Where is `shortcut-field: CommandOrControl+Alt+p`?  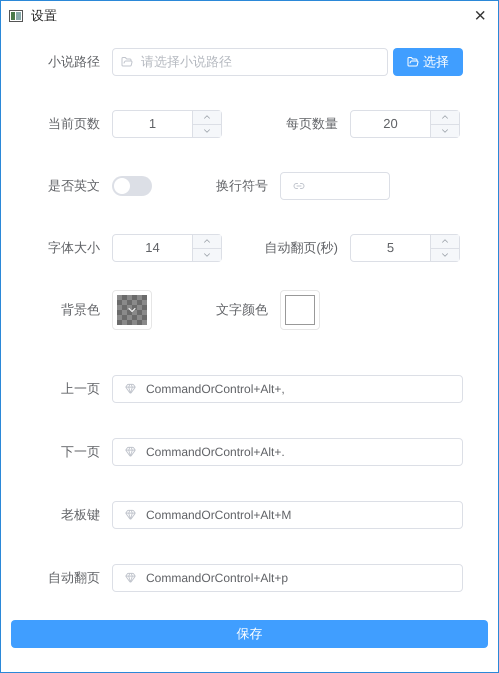 shortcut-field: CommandOrControl+Alt+p is located at coordinates (287, 578).